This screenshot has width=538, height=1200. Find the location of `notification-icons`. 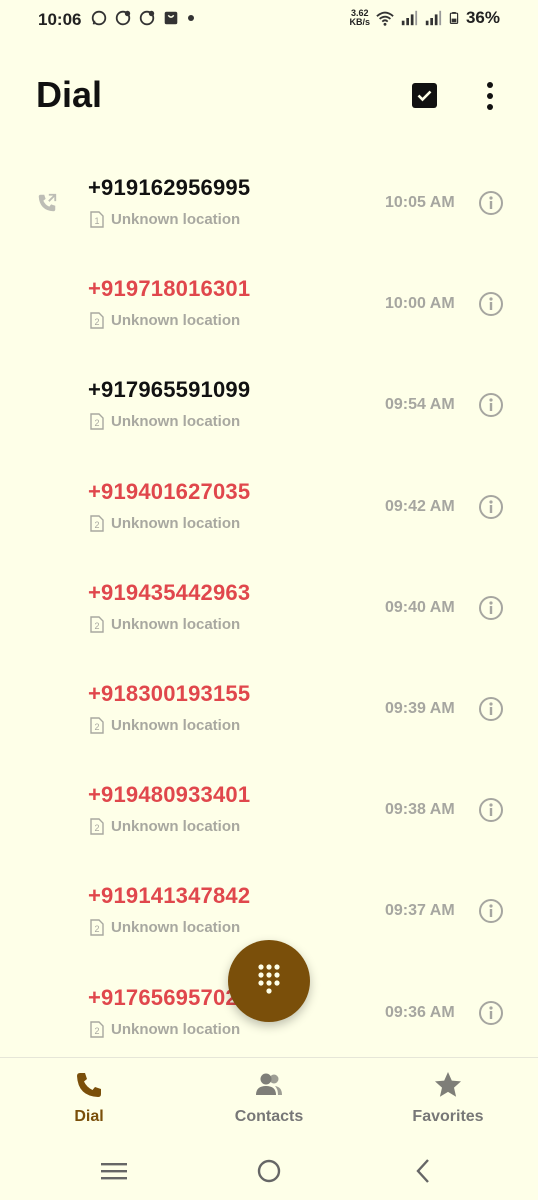

notification-icons is located at coordinates (142, 18).